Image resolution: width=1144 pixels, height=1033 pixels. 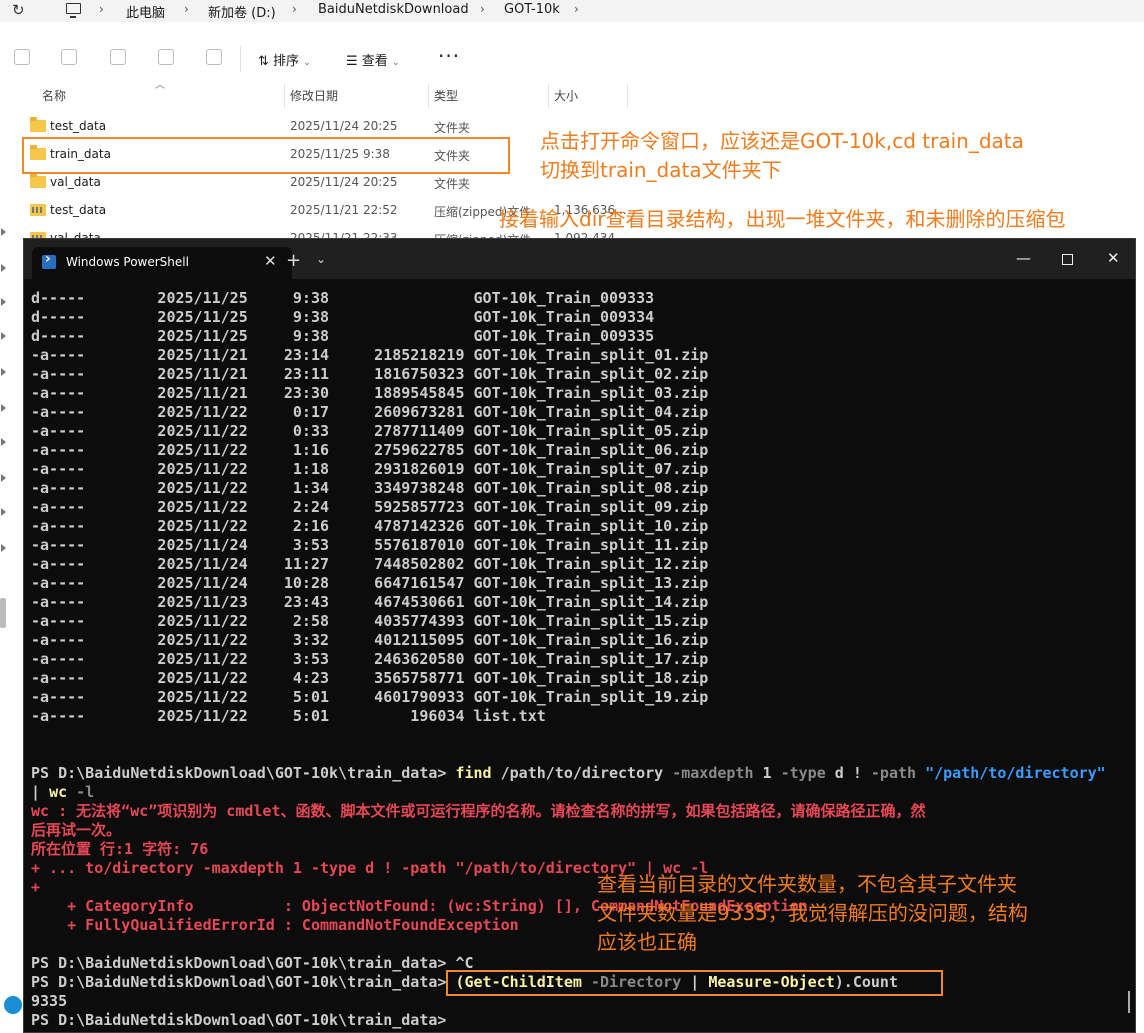 I want to click on listing-time: 4:23, so click(x=288, y=678).